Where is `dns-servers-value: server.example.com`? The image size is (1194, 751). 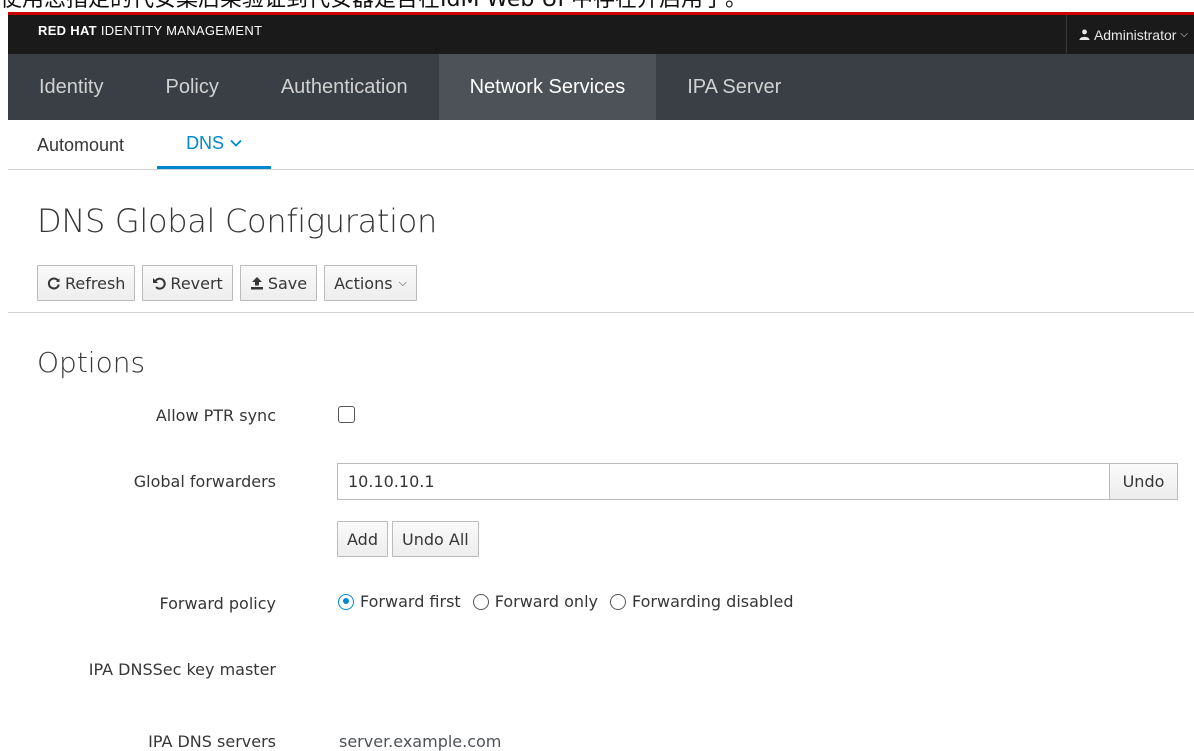 dns-servers-value: server.example.com is located at coordinates (420, 741).